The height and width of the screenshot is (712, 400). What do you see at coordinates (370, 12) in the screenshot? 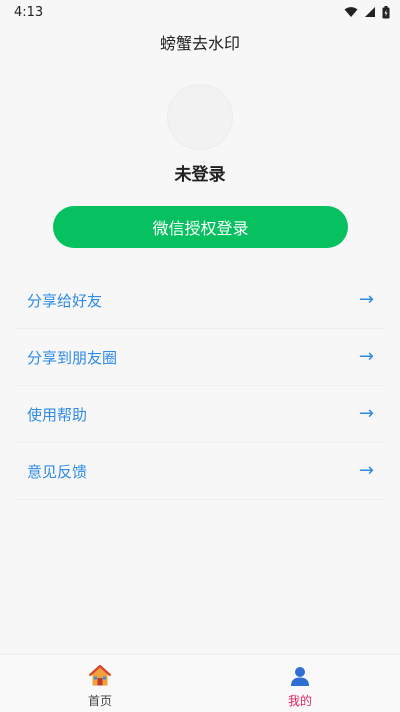
I see `signal-icon` at bounding box center [370, 12].